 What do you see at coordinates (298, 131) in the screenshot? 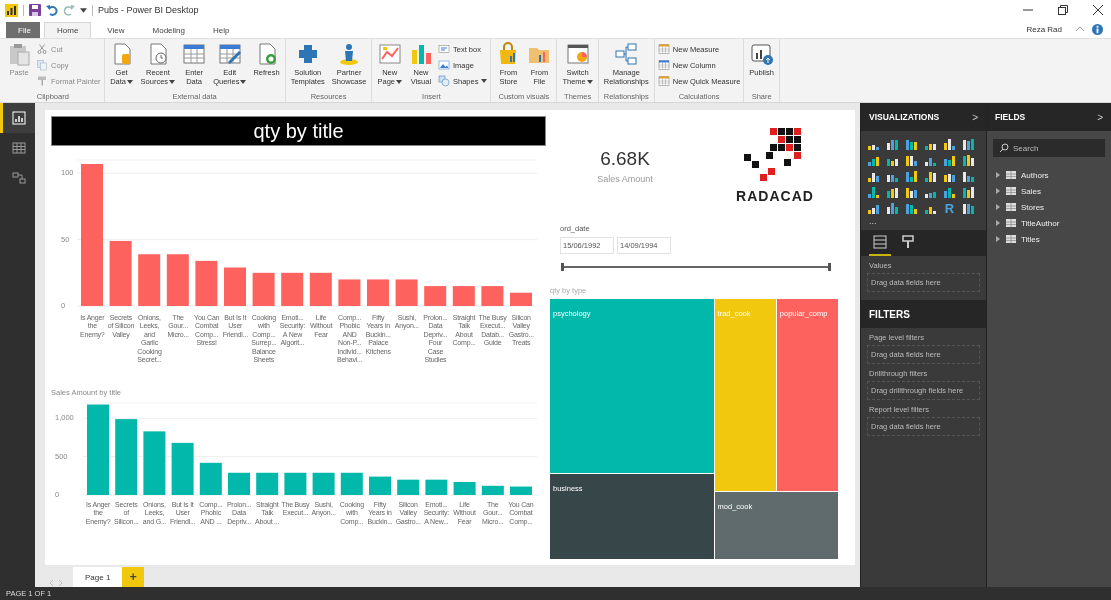
I see `chart-title: qty by title` at bounding box center [298, 131].